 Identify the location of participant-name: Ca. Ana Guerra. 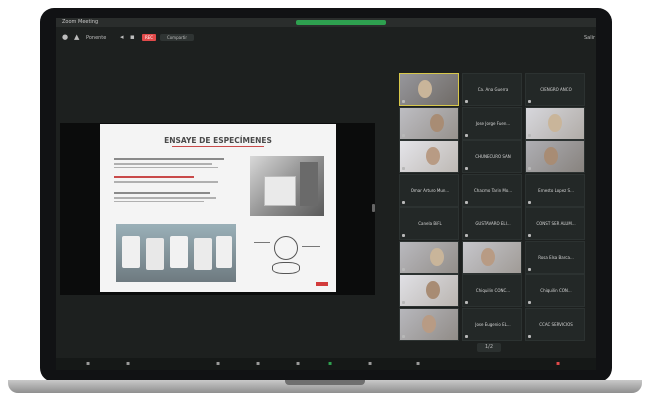
(493, 89).